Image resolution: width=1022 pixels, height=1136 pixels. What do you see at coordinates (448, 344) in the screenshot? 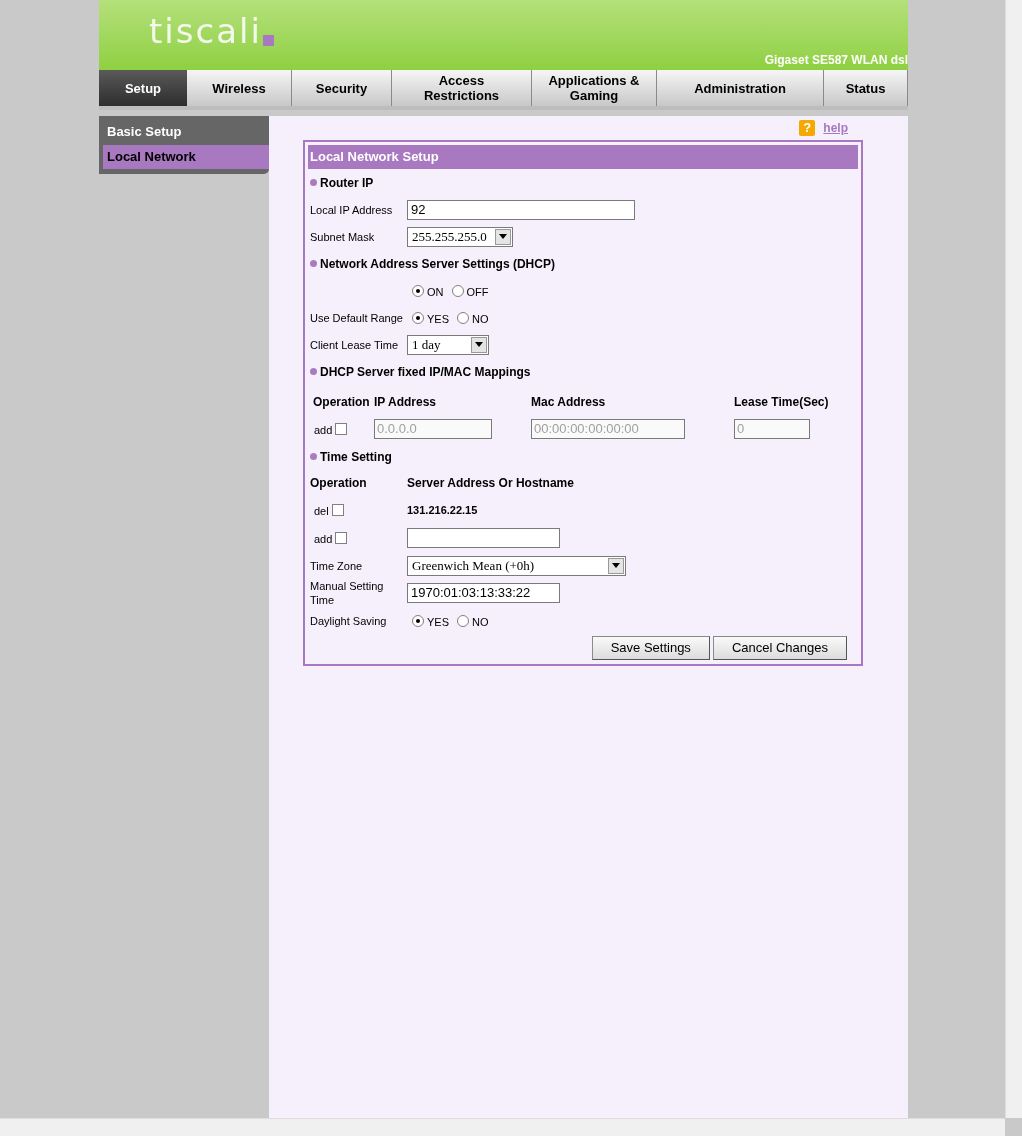
I see `dropdown: 1 day` at bounding box center [448, 344].